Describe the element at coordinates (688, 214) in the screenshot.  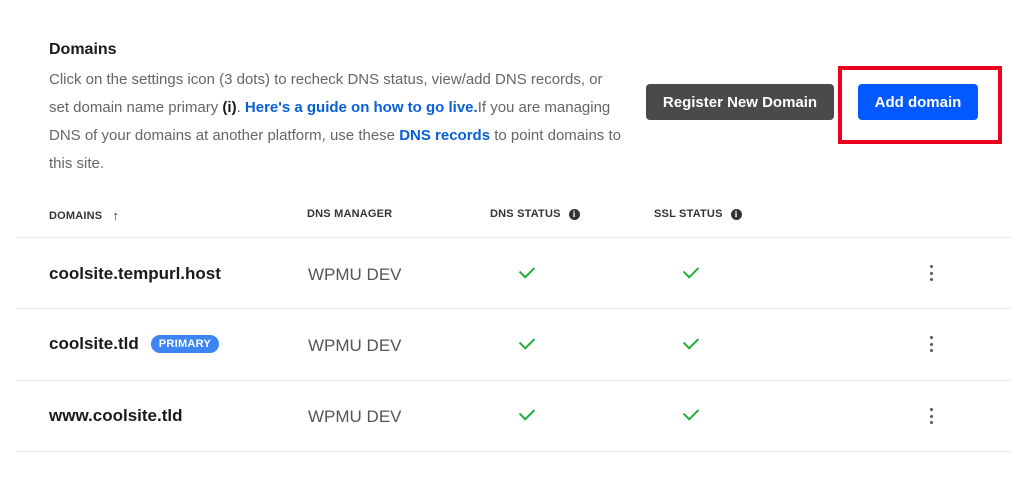
I see `column-header-ssl-status-label: SSL STATUS` at that location.